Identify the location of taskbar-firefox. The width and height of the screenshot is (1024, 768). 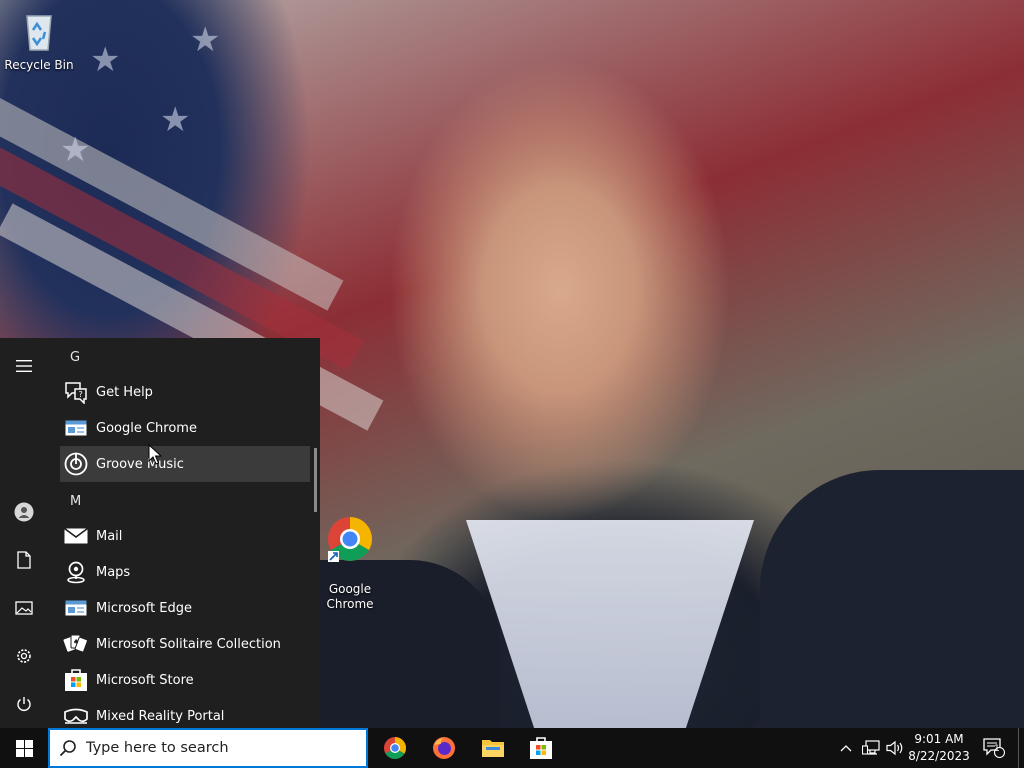
(444, 748).